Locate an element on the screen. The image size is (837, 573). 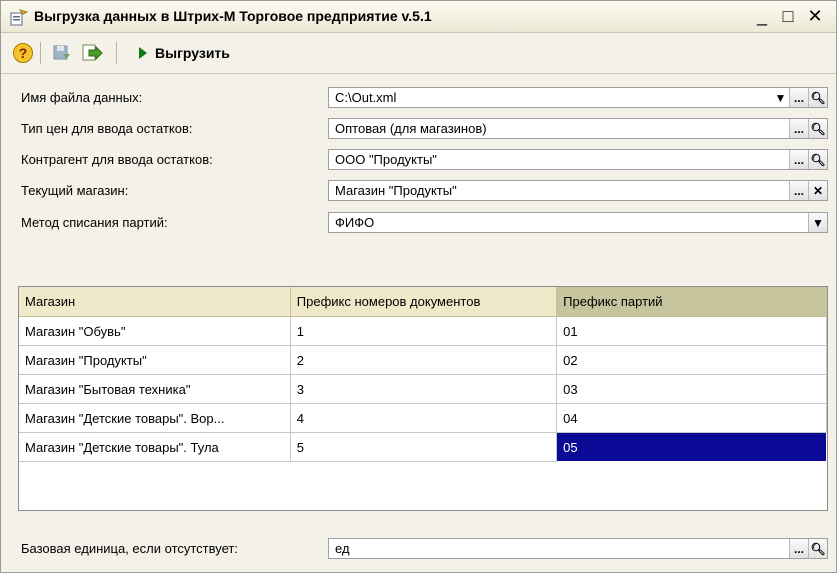
counterparty-label: Контрагент для ввода остатков: is located at coordinates (117, 159).